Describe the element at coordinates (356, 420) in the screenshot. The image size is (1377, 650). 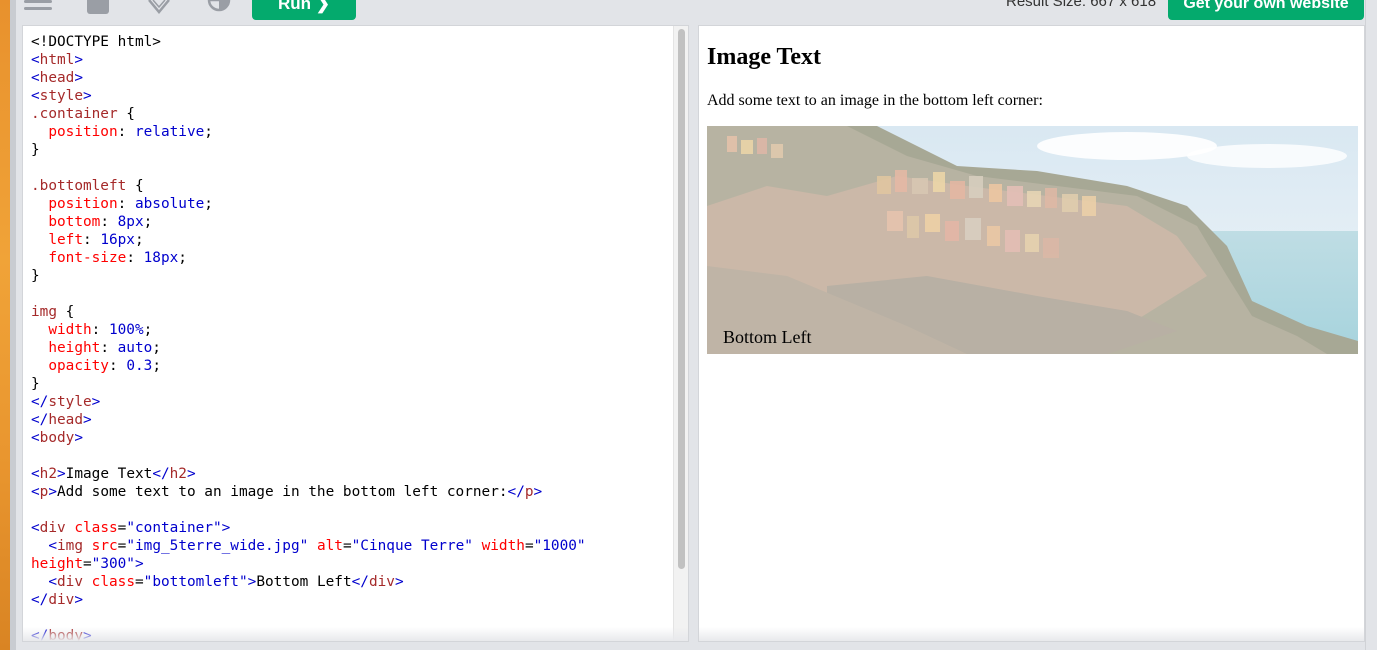
I see `code-line: </head>` at that location.